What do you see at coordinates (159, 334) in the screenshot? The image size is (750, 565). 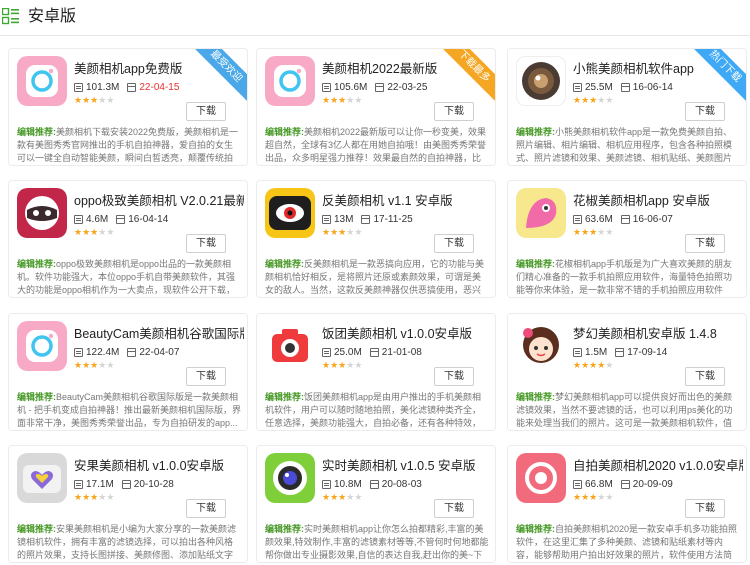 I see `app-name: BeautyCam美颜相机谷歌国际版` at bounding box center [159, 334].